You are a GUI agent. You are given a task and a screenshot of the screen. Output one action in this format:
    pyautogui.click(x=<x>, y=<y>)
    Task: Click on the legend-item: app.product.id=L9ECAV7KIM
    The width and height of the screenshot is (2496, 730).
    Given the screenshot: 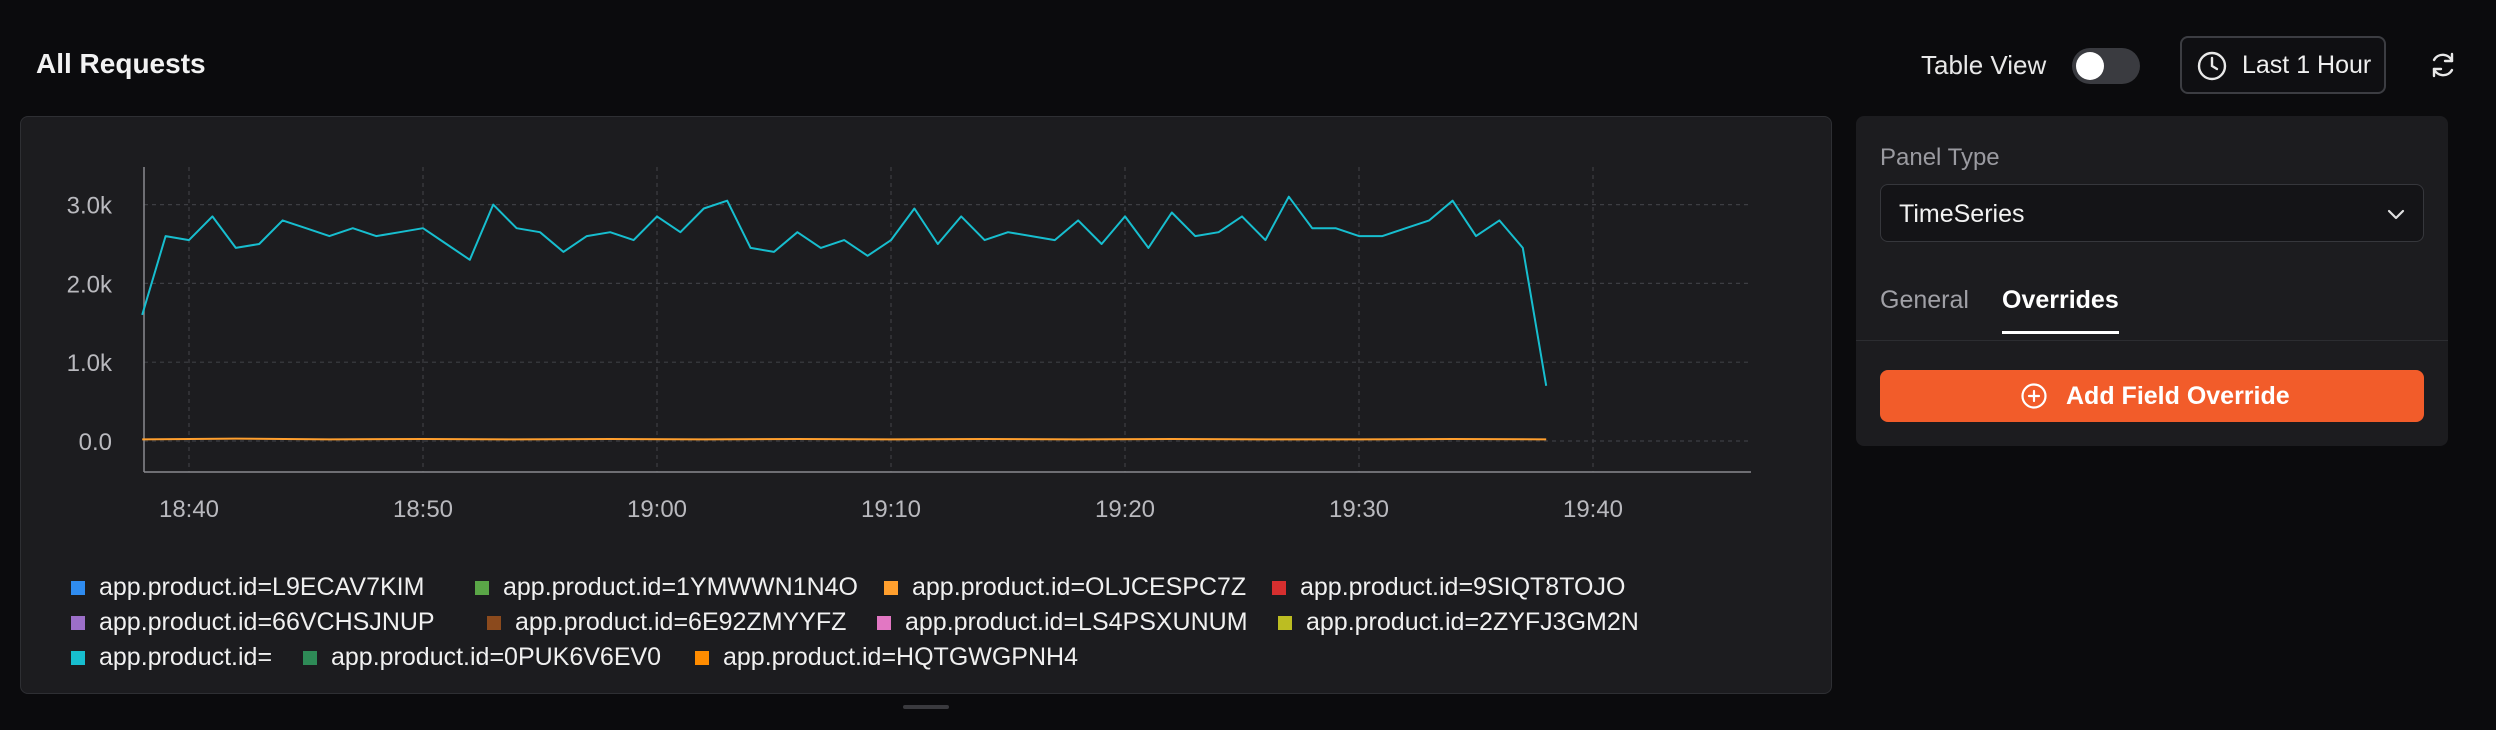 What is the action you would take?
    pyautogui.click(x=247, y=587)
    